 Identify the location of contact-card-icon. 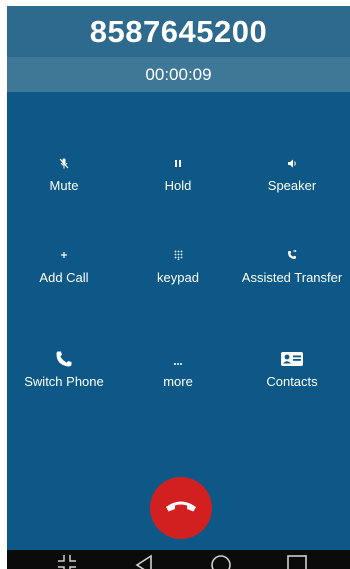
(292, 359).